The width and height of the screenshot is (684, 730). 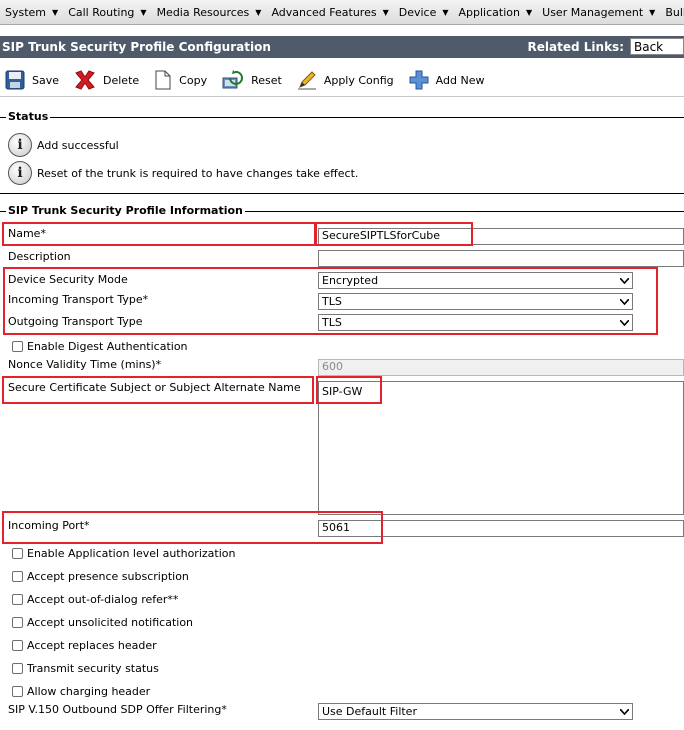 I want to click on status-bottom-divider, so click(x=342, y=193).